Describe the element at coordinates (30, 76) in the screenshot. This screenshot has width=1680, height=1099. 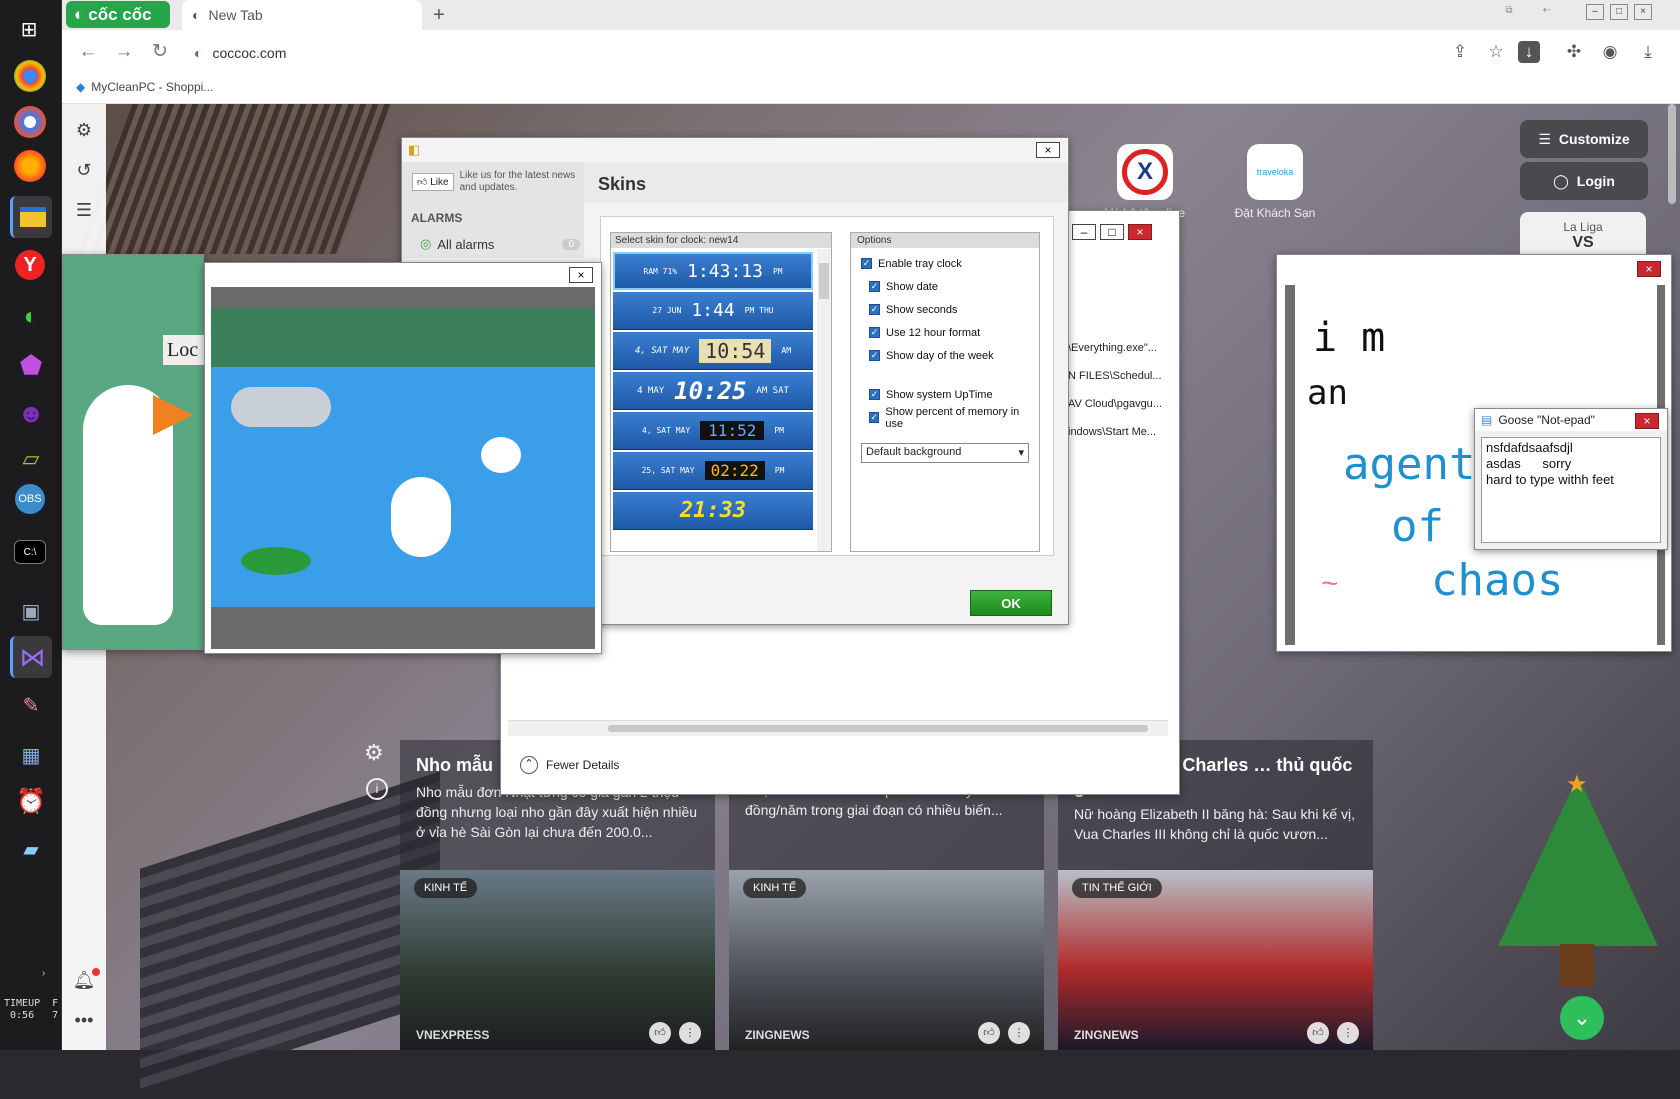
I see `chrome-icon` at that location.